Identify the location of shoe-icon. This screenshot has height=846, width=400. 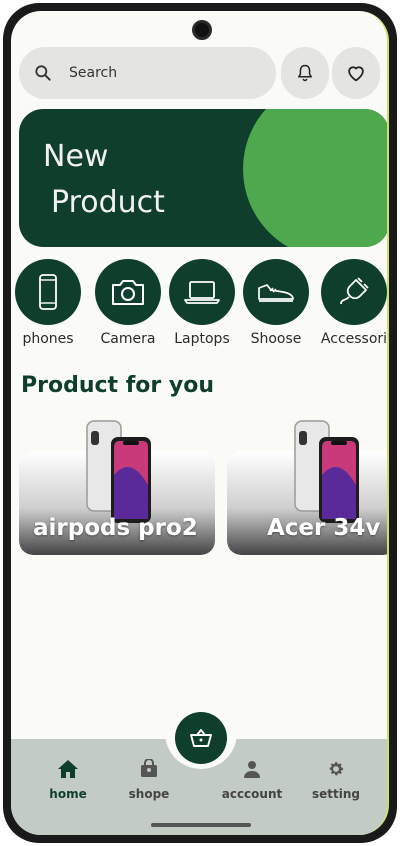
(276, 293).